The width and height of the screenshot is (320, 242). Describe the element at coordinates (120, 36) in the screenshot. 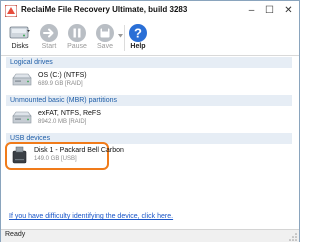

I see `save-dropdown-arrow-icon` at that location.